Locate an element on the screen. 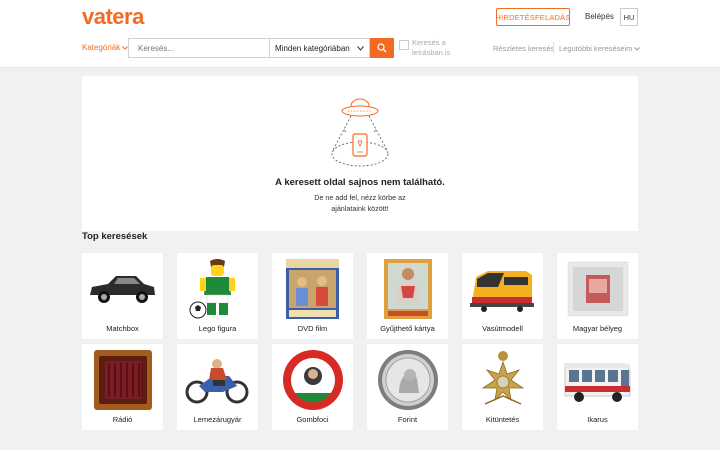 The width and height of the screenshot is (720, 450). top-search-card: Forint is located at coordinates (407, 387).